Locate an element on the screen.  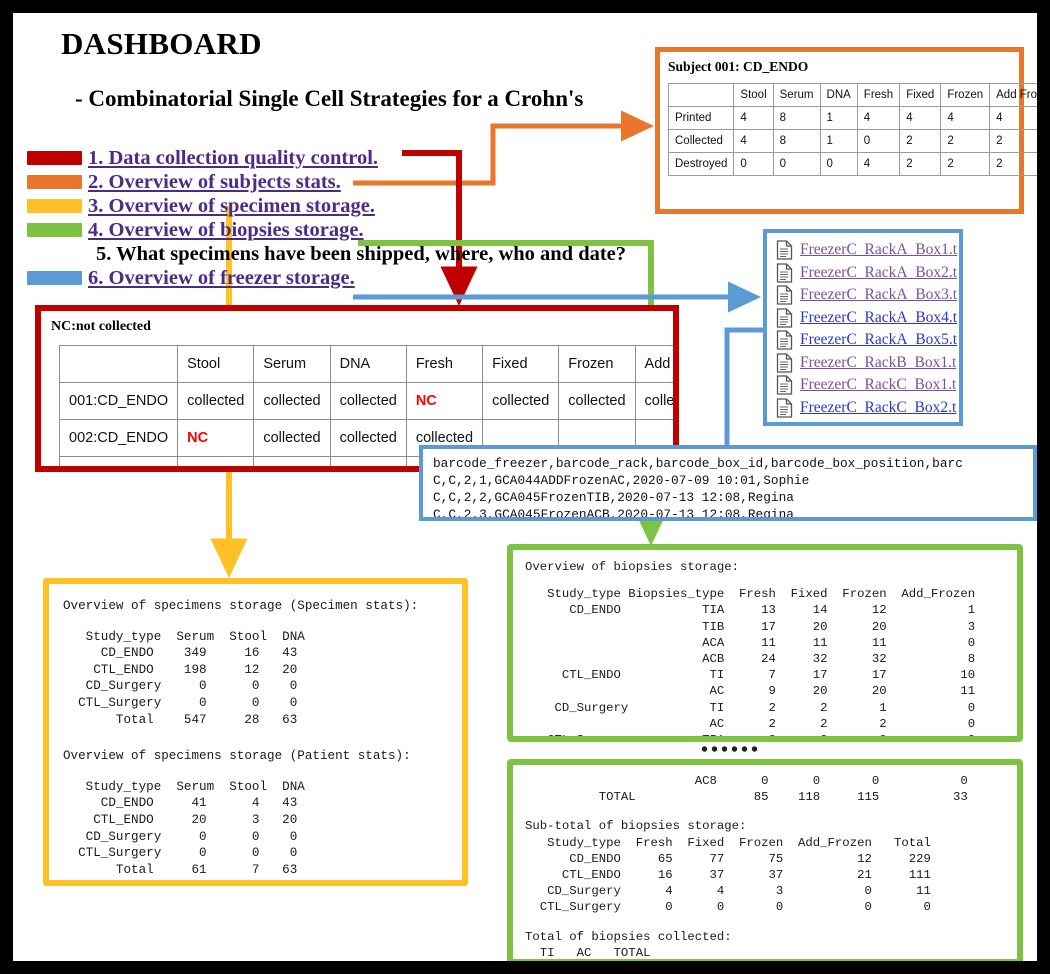
list-item: FreezerC_RackA_Box2.t is located at coordinates (867, 273).